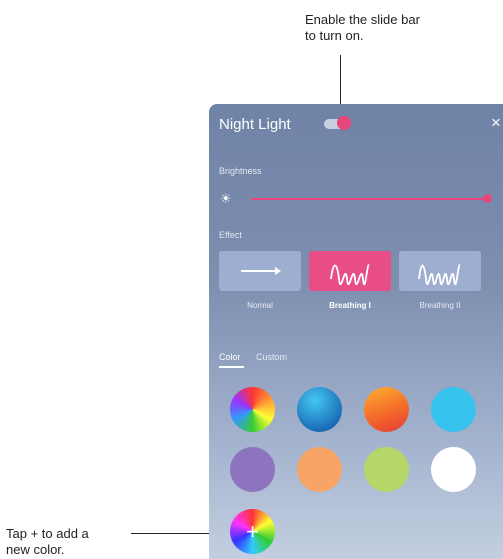  I want to click on brightness-slider-thumb, so click(487, 198).